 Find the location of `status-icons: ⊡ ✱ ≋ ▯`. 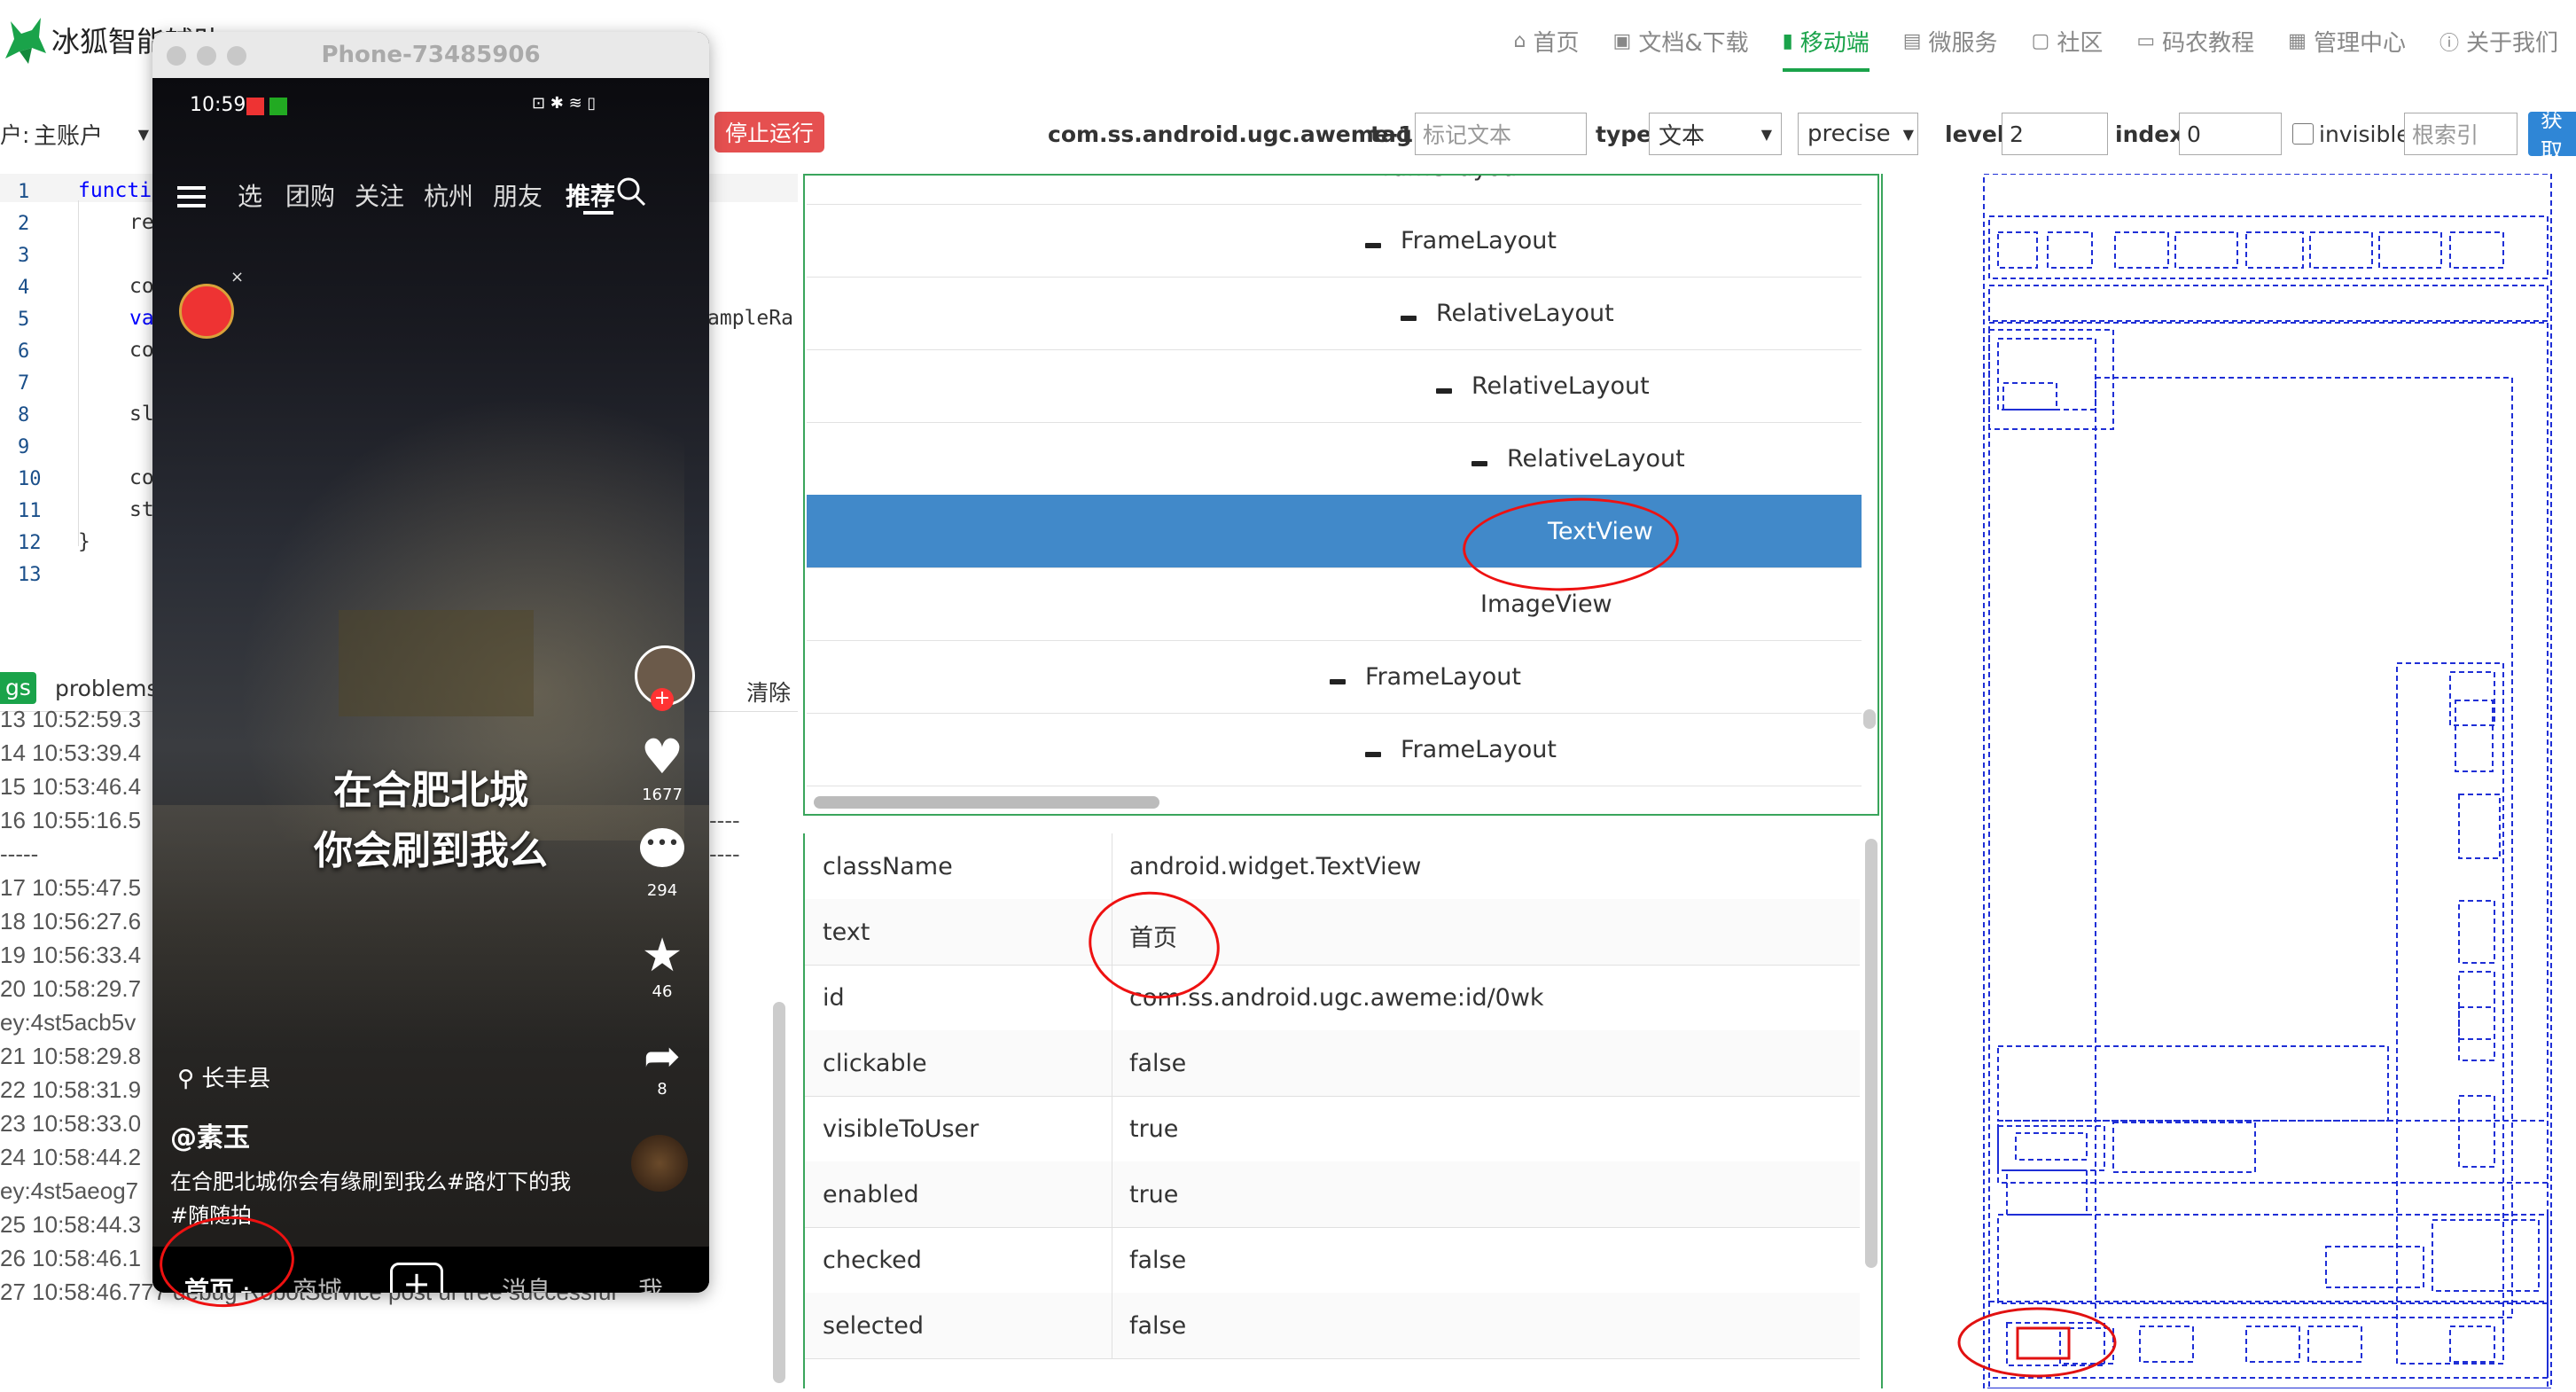

status-icons: ⊡ ✱ ≋ ▯ is located at coordinates (564, 103).